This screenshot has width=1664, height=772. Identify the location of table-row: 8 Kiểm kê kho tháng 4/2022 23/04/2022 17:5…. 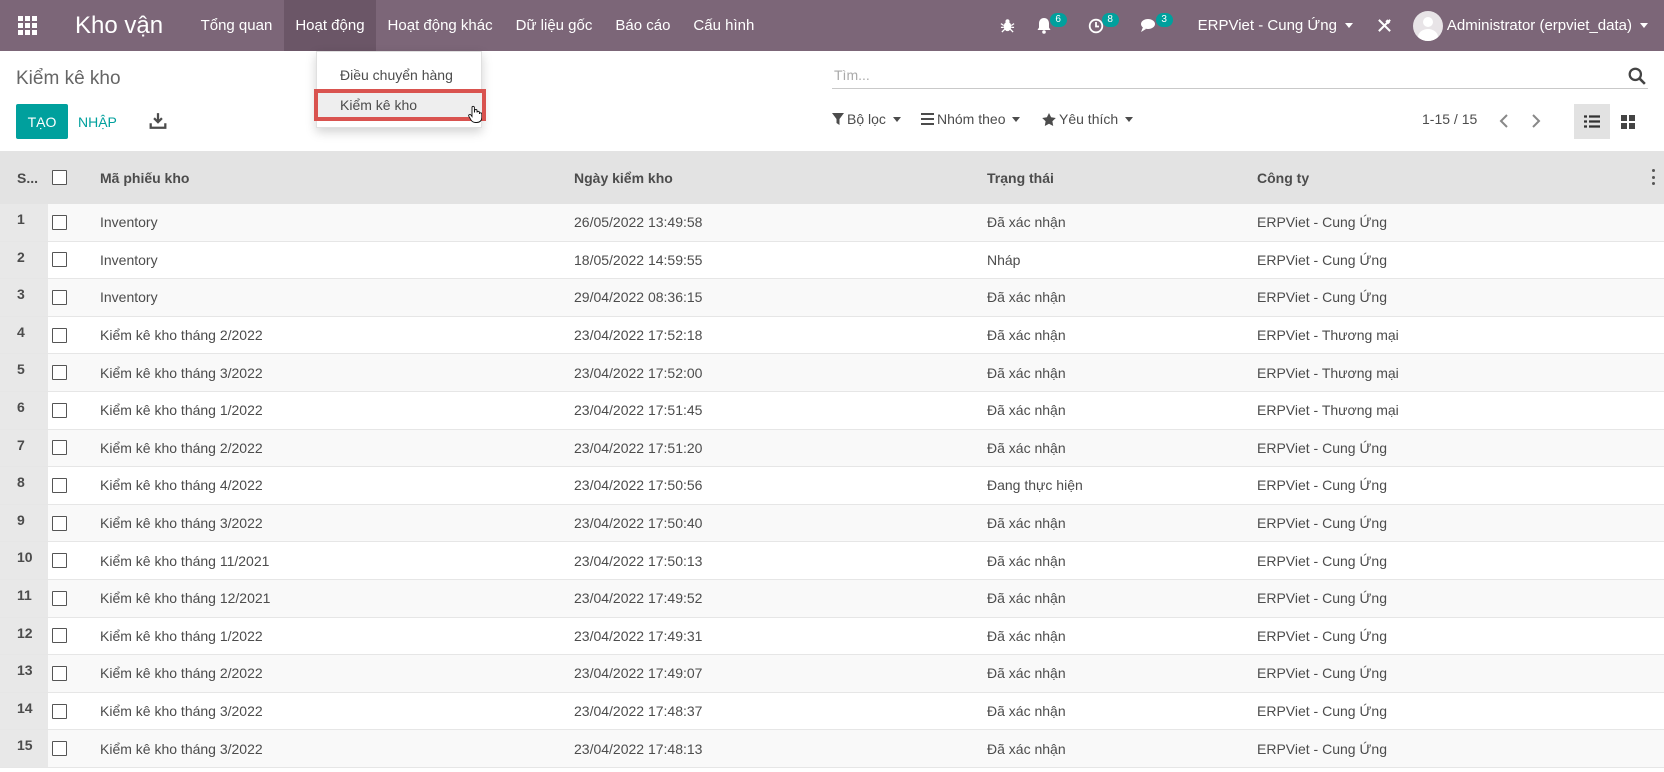
(832, 486).